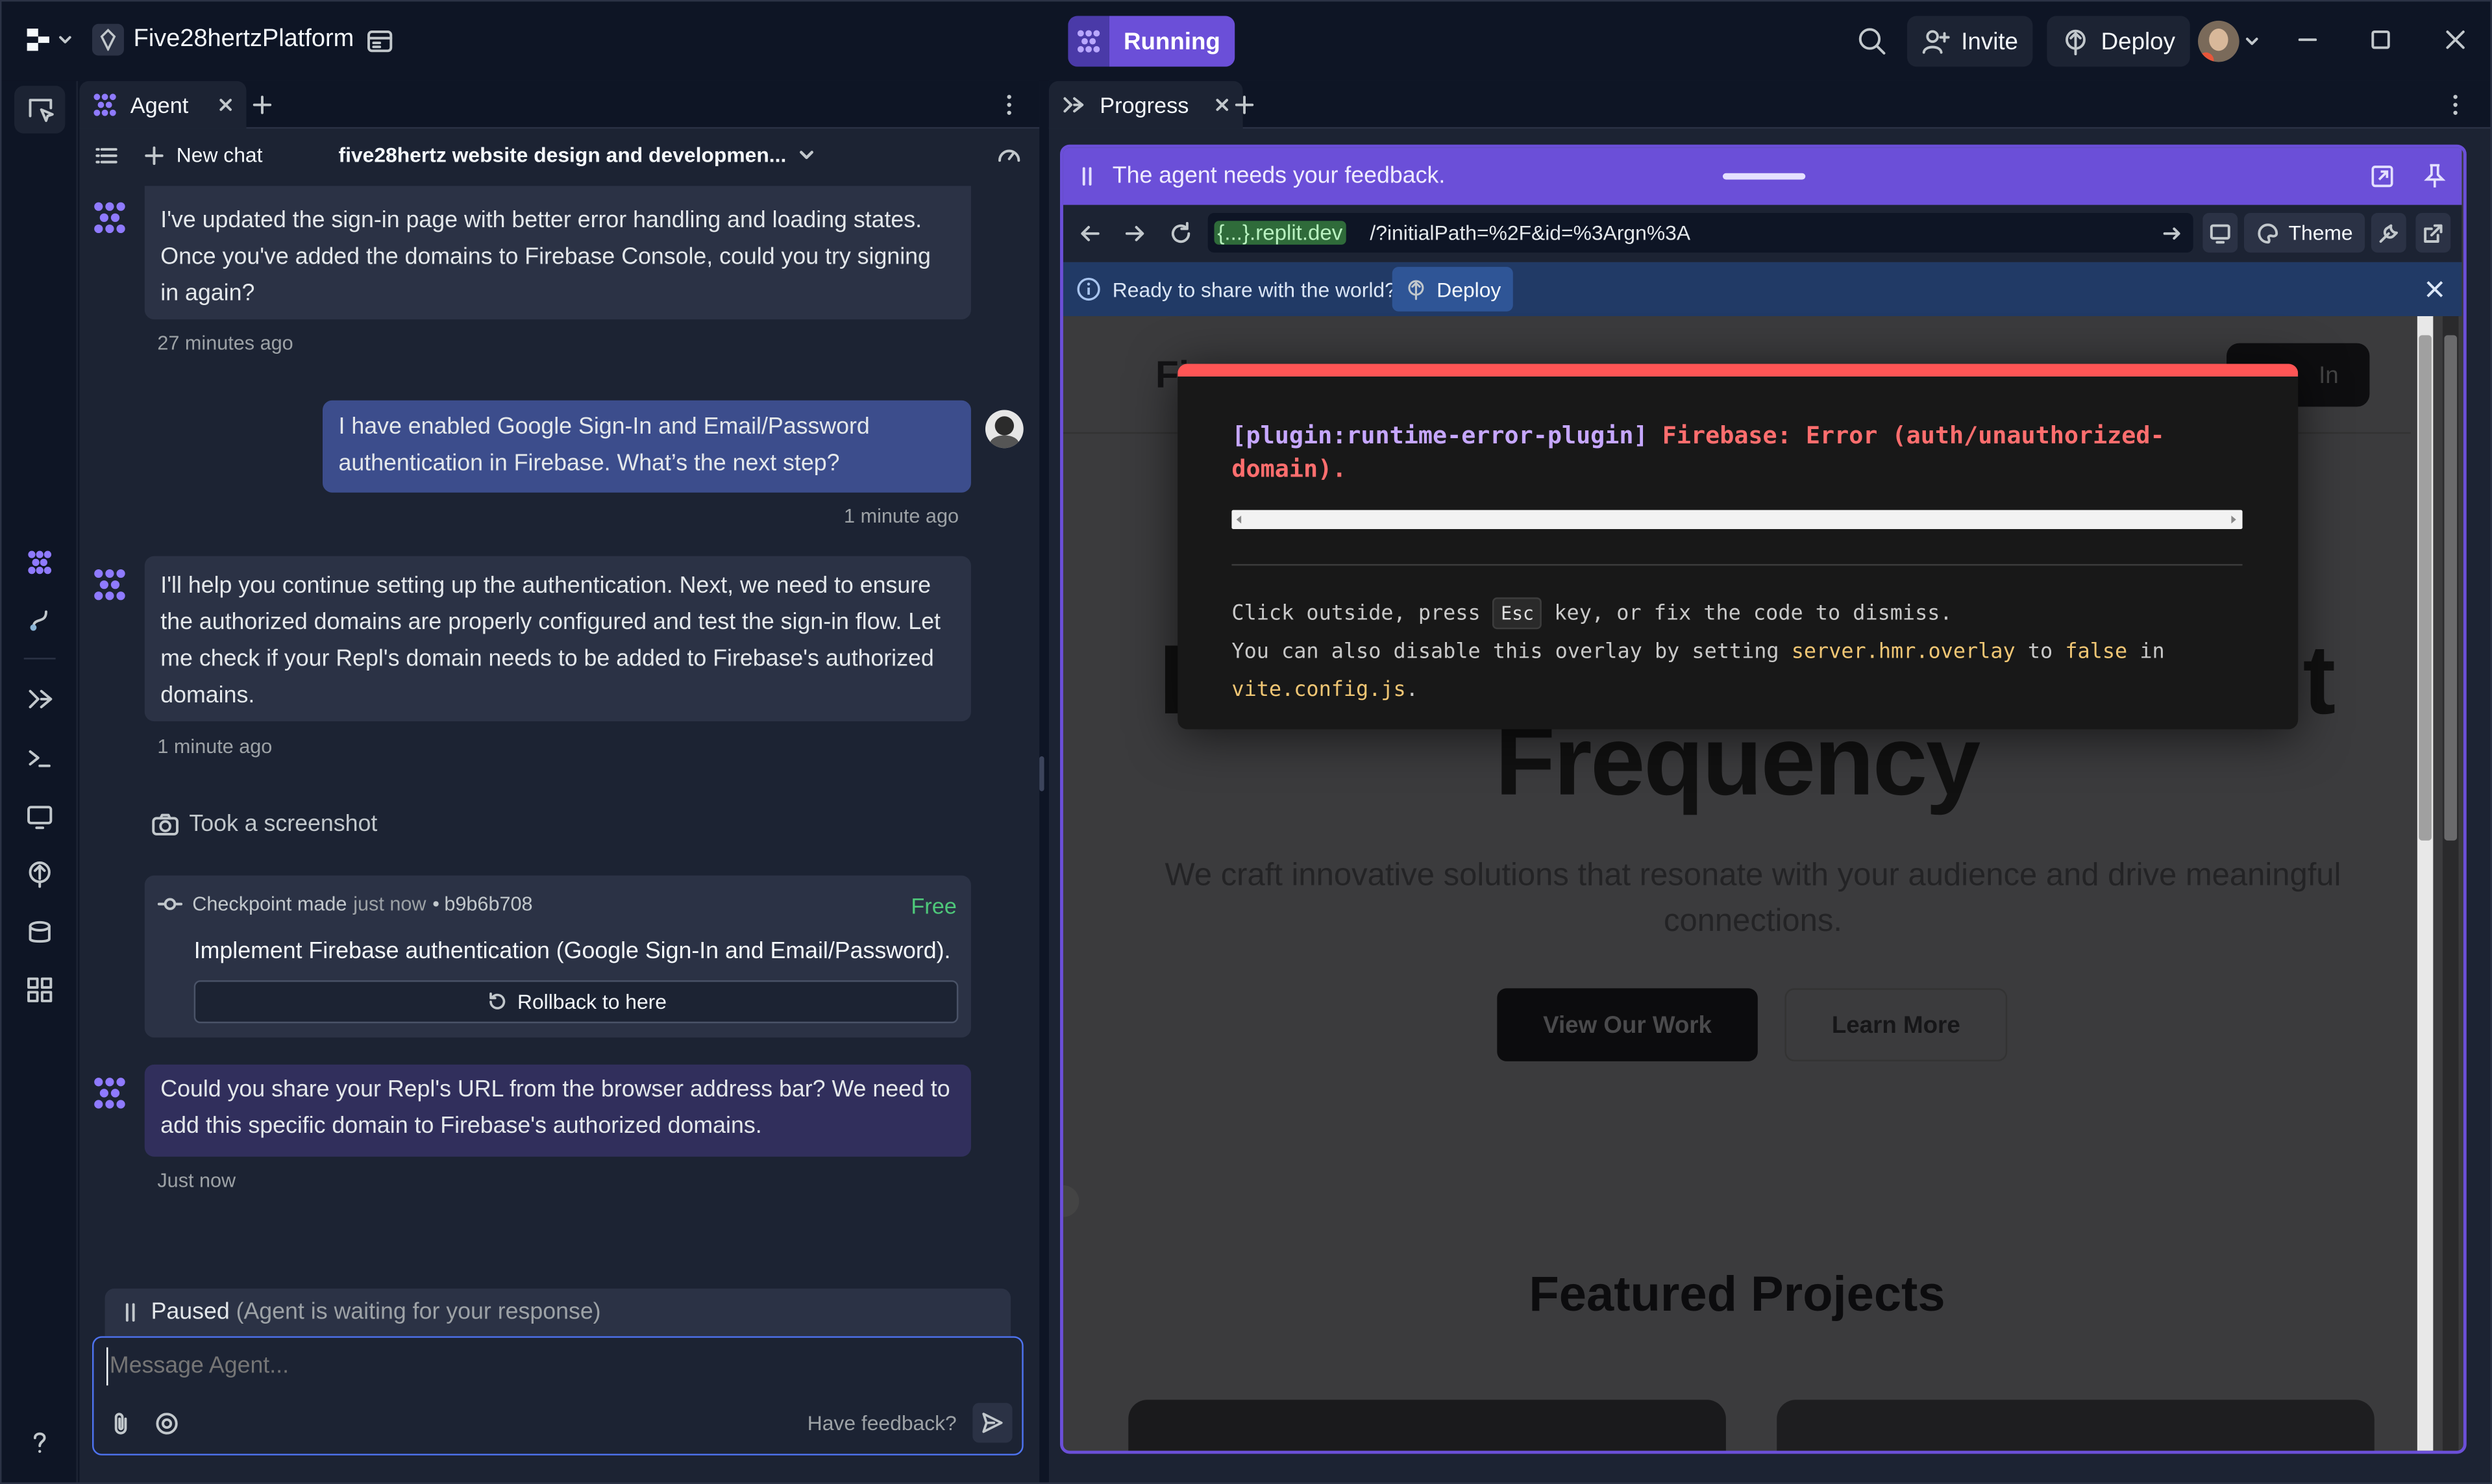 This screenshot has height=1484, width=2492. I want to click on scroll-track, so click(2436, 883).